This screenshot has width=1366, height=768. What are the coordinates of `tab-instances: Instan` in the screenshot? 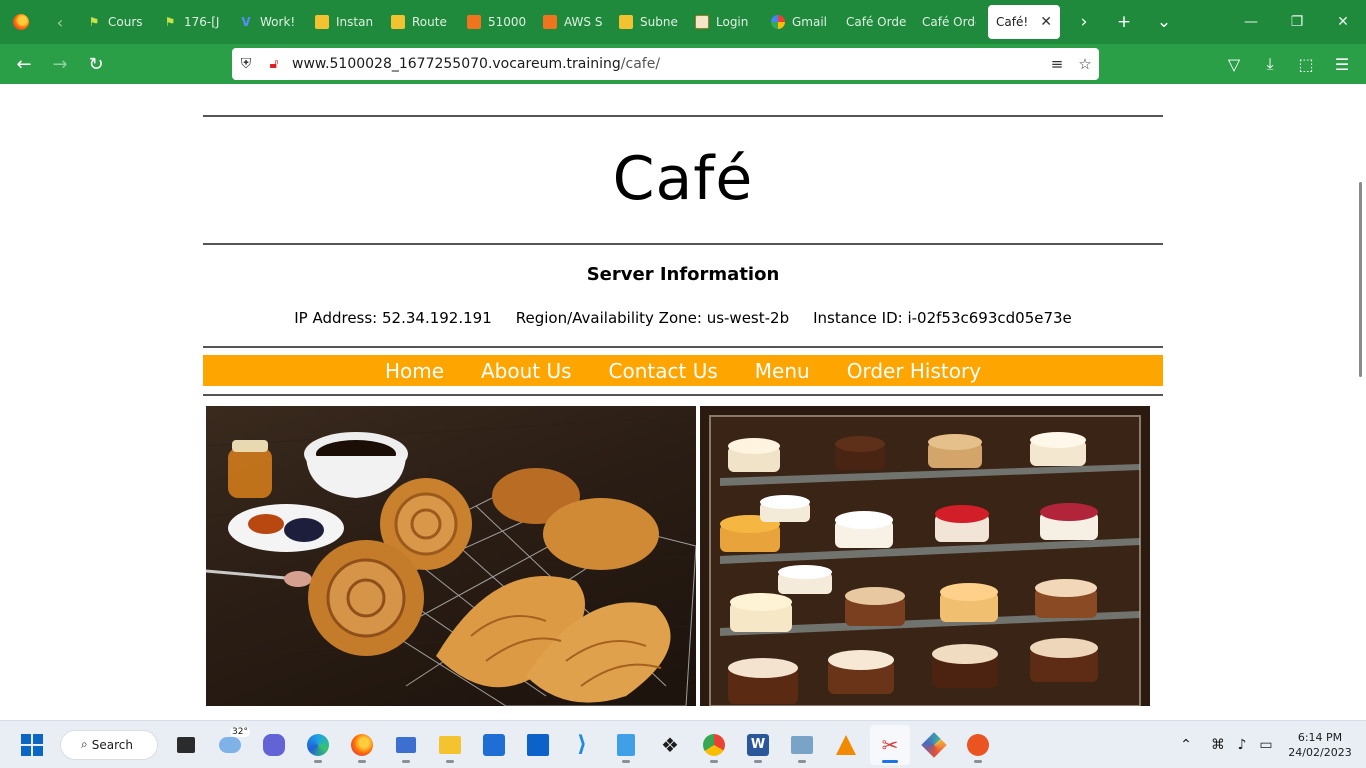 It's located at (344, 22).